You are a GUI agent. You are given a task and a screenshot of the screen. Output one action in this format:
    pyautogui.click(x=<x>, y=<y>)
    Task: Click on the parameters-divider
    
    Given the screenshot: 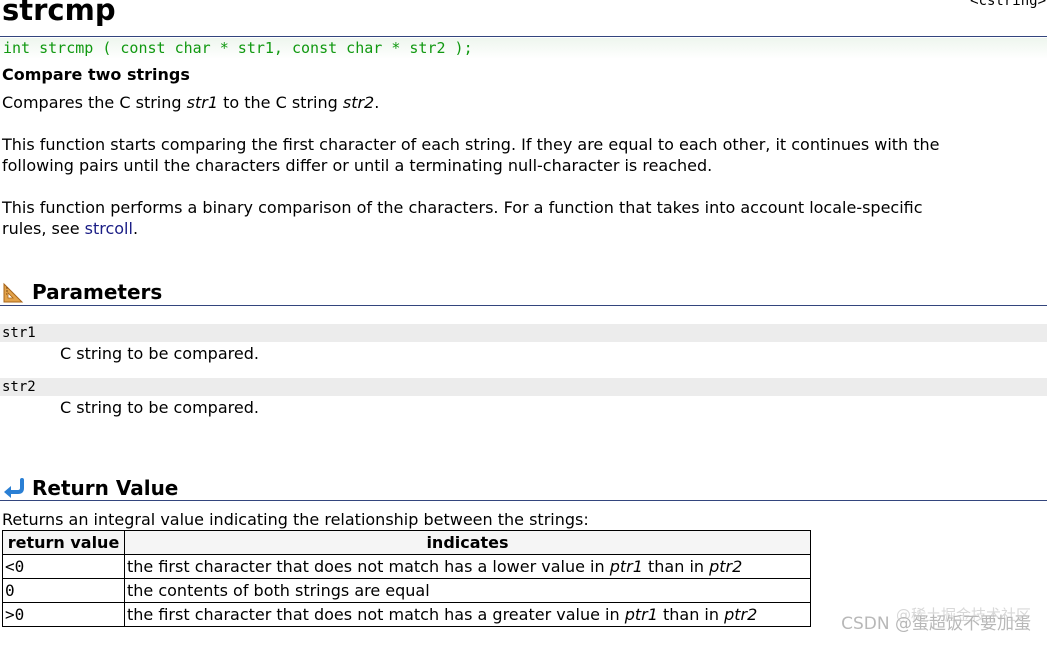 What is the action you would take?
    pyautogui.click(x=523, y=305)
    